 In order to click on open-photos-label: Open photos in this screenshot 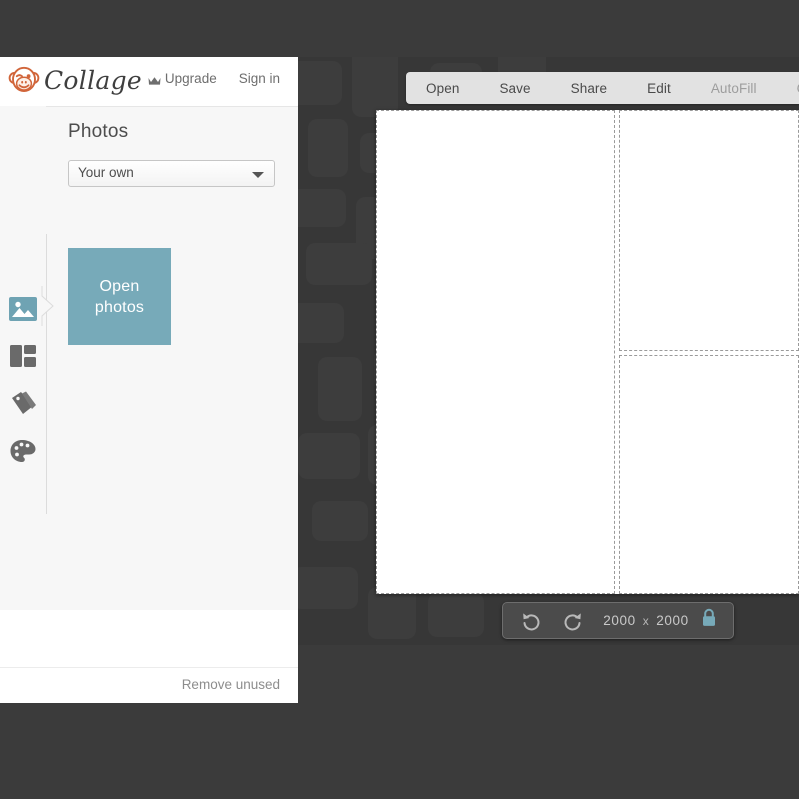, I will do `click(119, 297)`.